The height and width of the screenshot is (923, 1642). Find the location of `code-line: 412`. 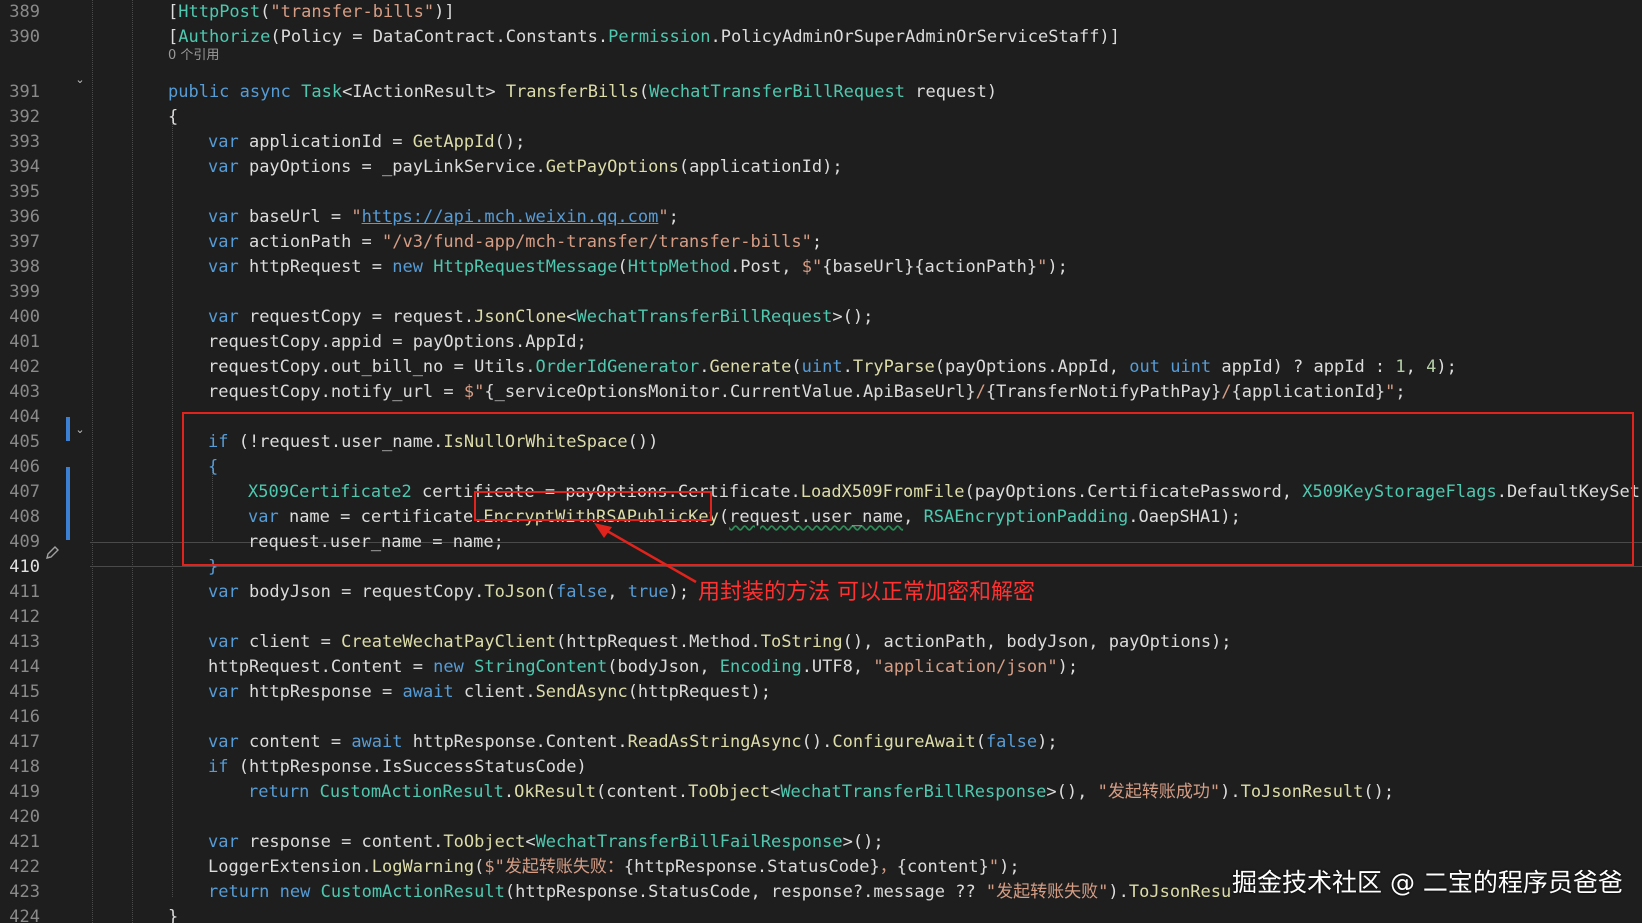

code-line: 412 is located at coordinates (821, 617).